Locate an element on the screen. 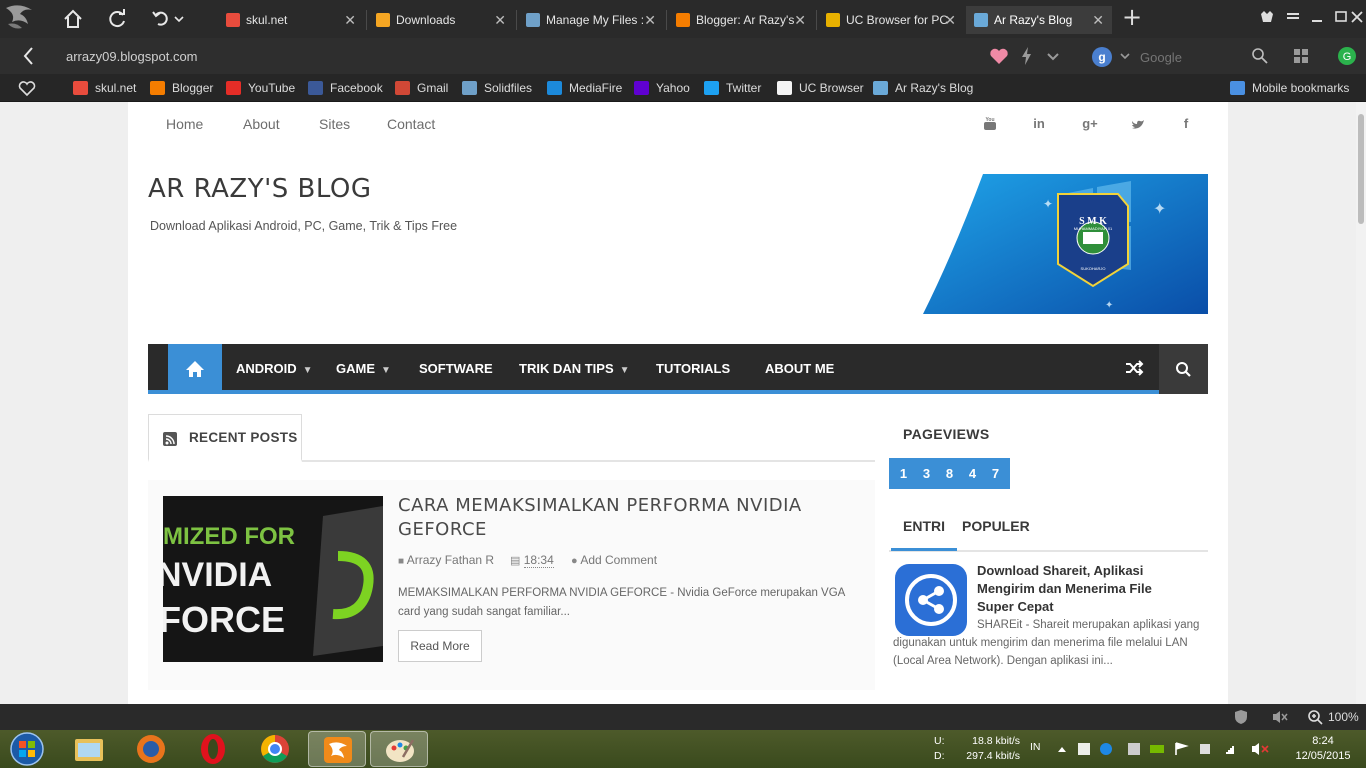 The width and height of the screenshot is (1366, 768). post-comments: ● Add Comment is located at coordinates (614, 560).